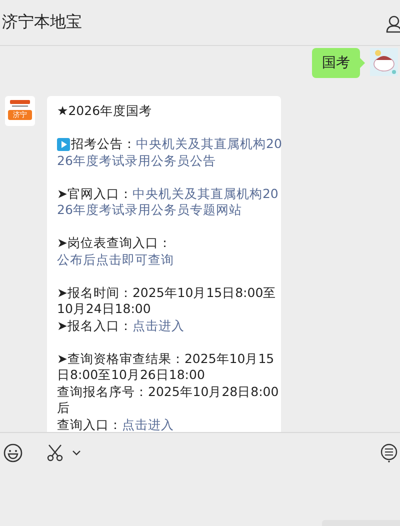 The height and width of the screenshot is (526, 400). I want to click on message-text: 招考公告：, so click(103, 144).